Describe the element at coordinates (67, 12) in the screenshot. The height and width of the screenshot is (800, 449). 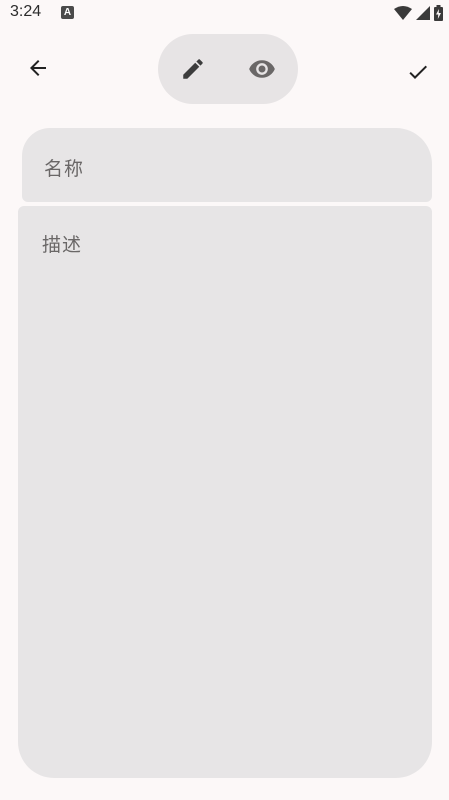
I see `app-notification-icon: A` at that location.